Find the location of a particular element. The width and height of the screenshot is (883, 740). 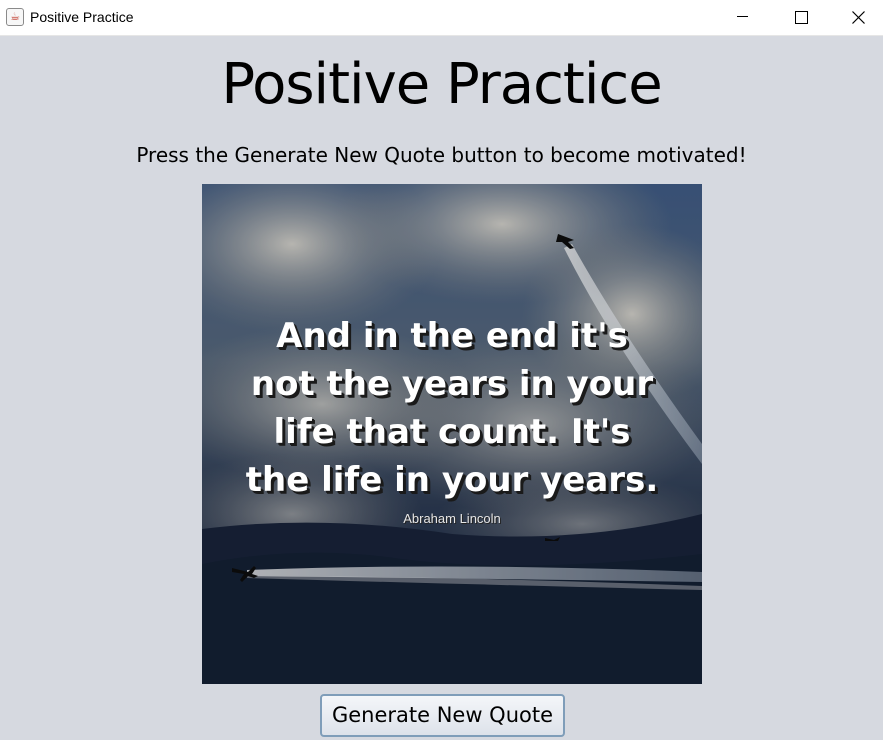

generate-new-quote-button: Generate New Quote is located at coordinates (442, 715).